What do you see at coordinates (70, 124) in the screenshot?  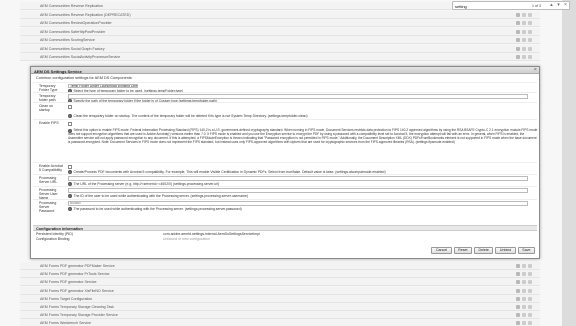 I see `enable-fips-checkbox` at bounding box center [70, 124].